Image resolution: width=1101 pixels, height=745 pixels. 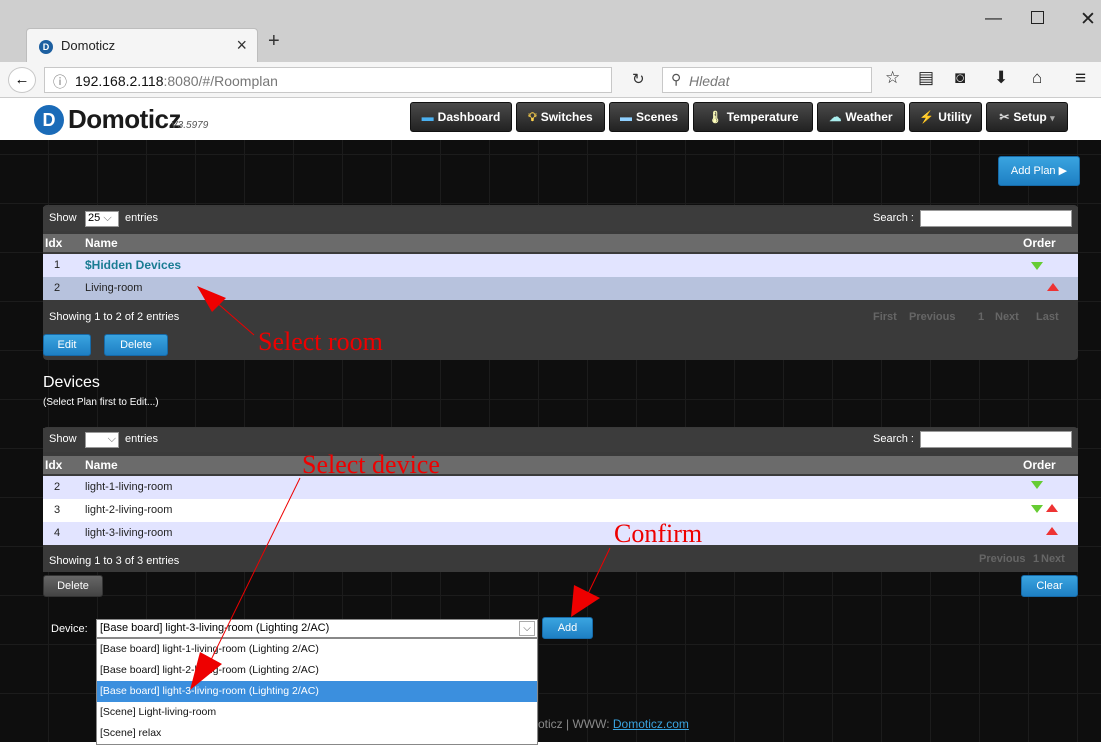 I want to click on annotation-select-device: Select device, so click(x=371, y=464).